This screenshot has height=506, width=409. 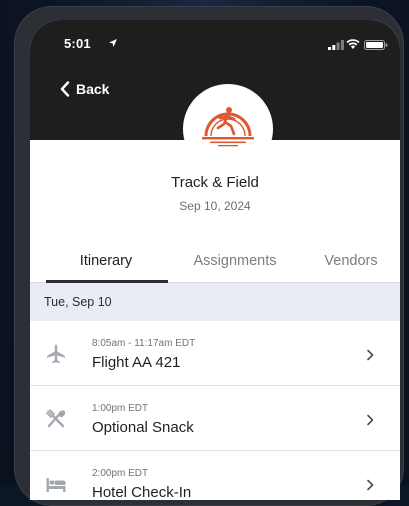 I want to click on itinerary-item-flight: 8:05am - 11:17am EDT Flight AA 421, so click(x=215, y=354).